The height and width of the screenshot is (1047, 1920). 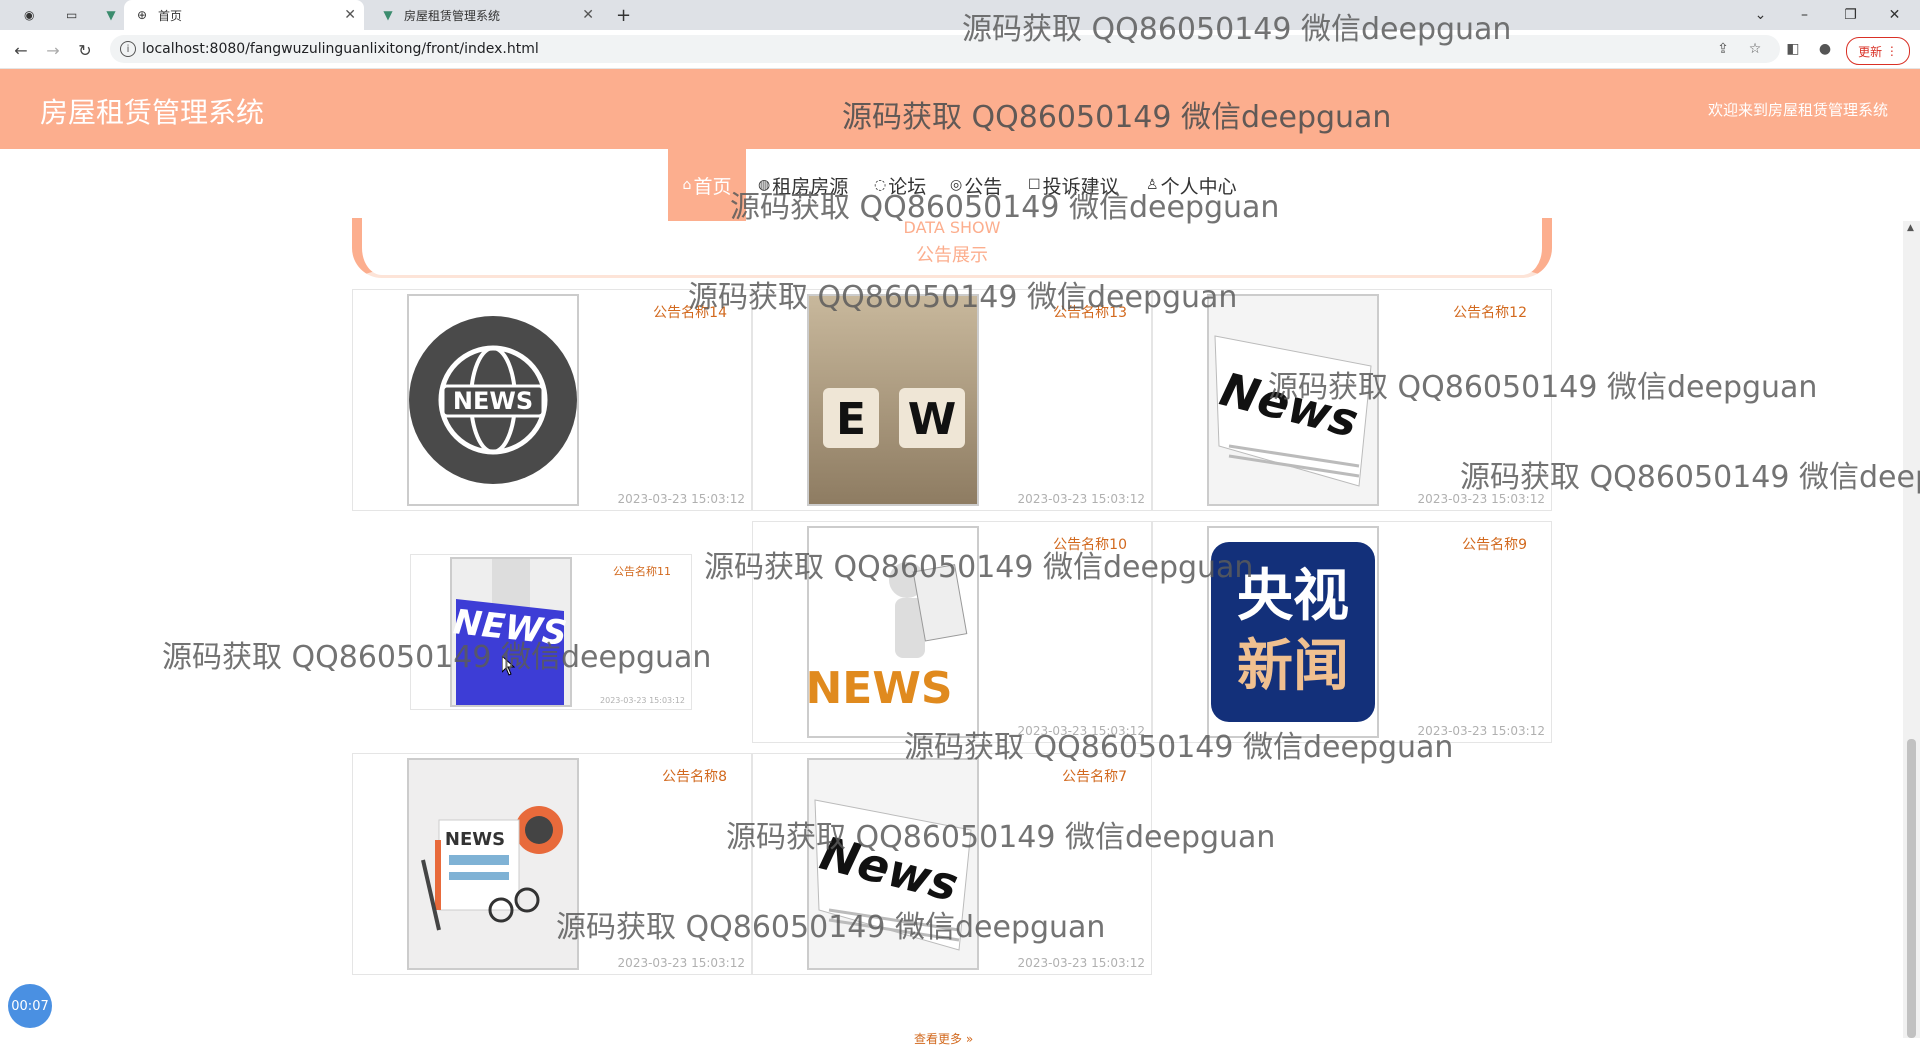 I want to click on scroll-up-icon: ▲, so click(x=1910, y=228).